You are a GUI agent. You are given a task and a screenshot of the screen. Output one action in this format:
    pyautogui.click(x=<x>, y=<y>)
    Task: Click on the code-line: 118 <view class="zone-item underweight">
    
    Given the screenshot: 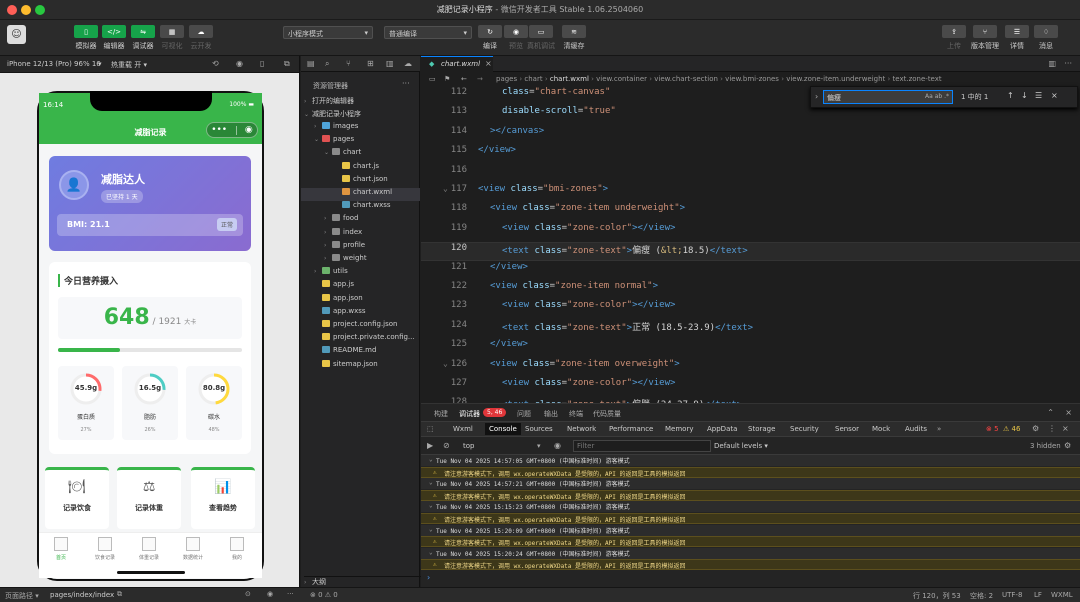 What is the action you would take?
    pyautogui.click(x=750, y=212)
    